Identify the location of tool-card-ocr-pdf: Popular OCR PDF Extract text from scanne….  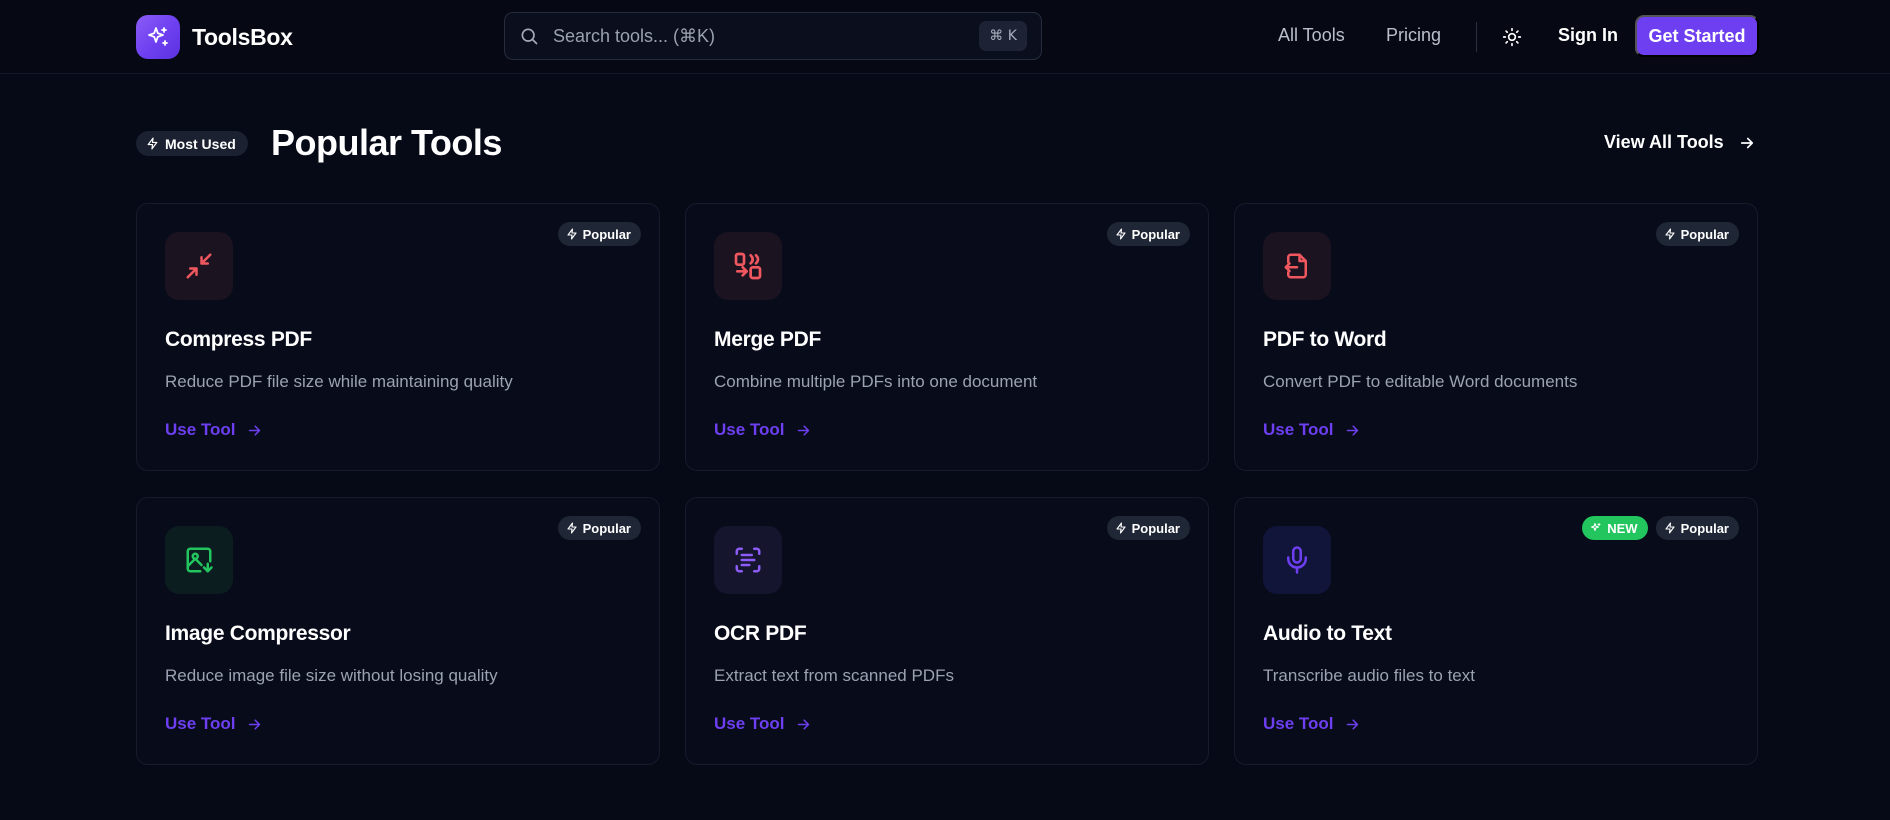
(947, 631).